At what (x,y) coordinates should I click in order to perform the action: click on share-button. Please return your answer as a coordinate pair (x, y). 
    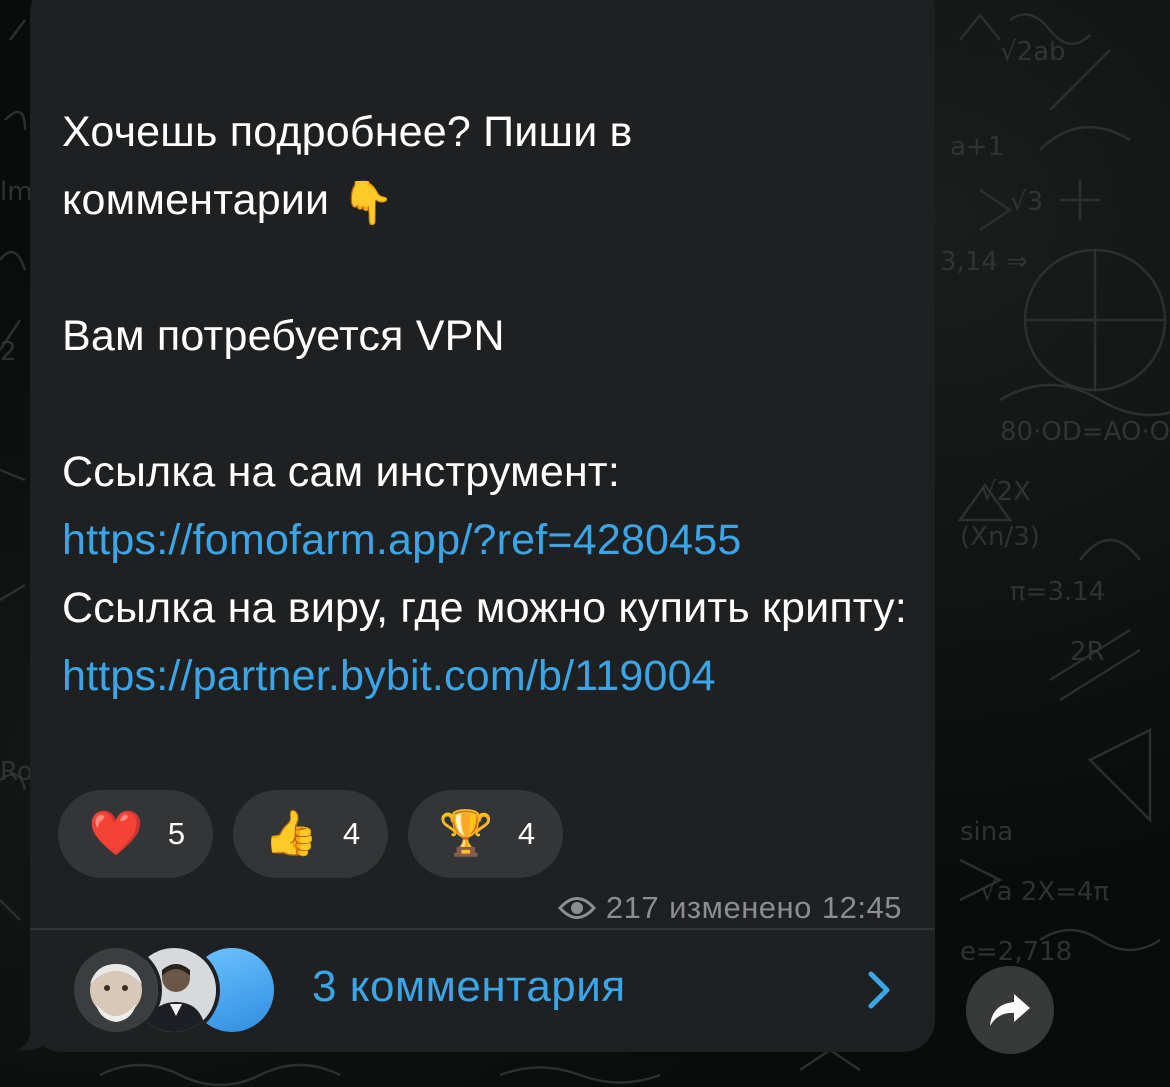
    Looking at the image, I should click on (1010, 1010).